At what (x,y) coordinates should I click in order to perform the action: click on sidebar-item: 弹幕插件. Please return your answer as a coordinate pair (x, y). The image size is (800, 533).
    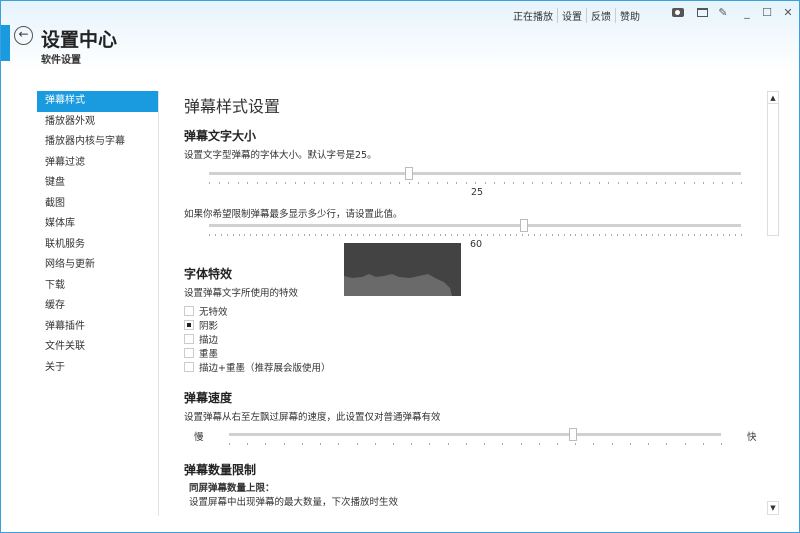
    Looking at the image, I should click on (97, 327).